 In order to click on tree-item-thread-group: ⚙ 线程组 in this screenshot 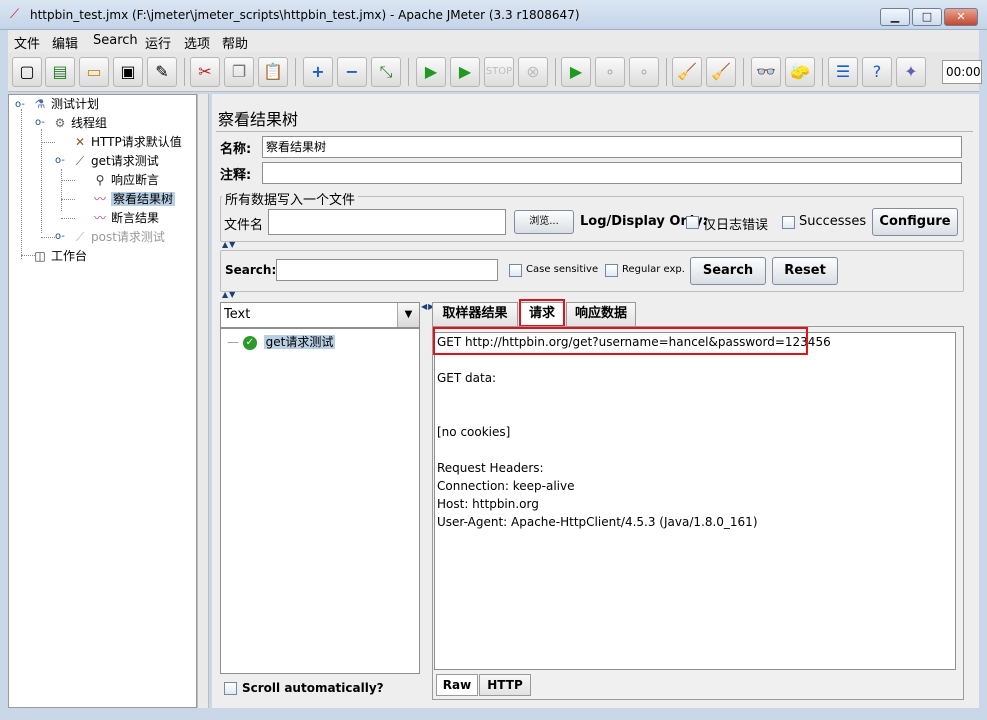, I will do `click(79, 123)`.